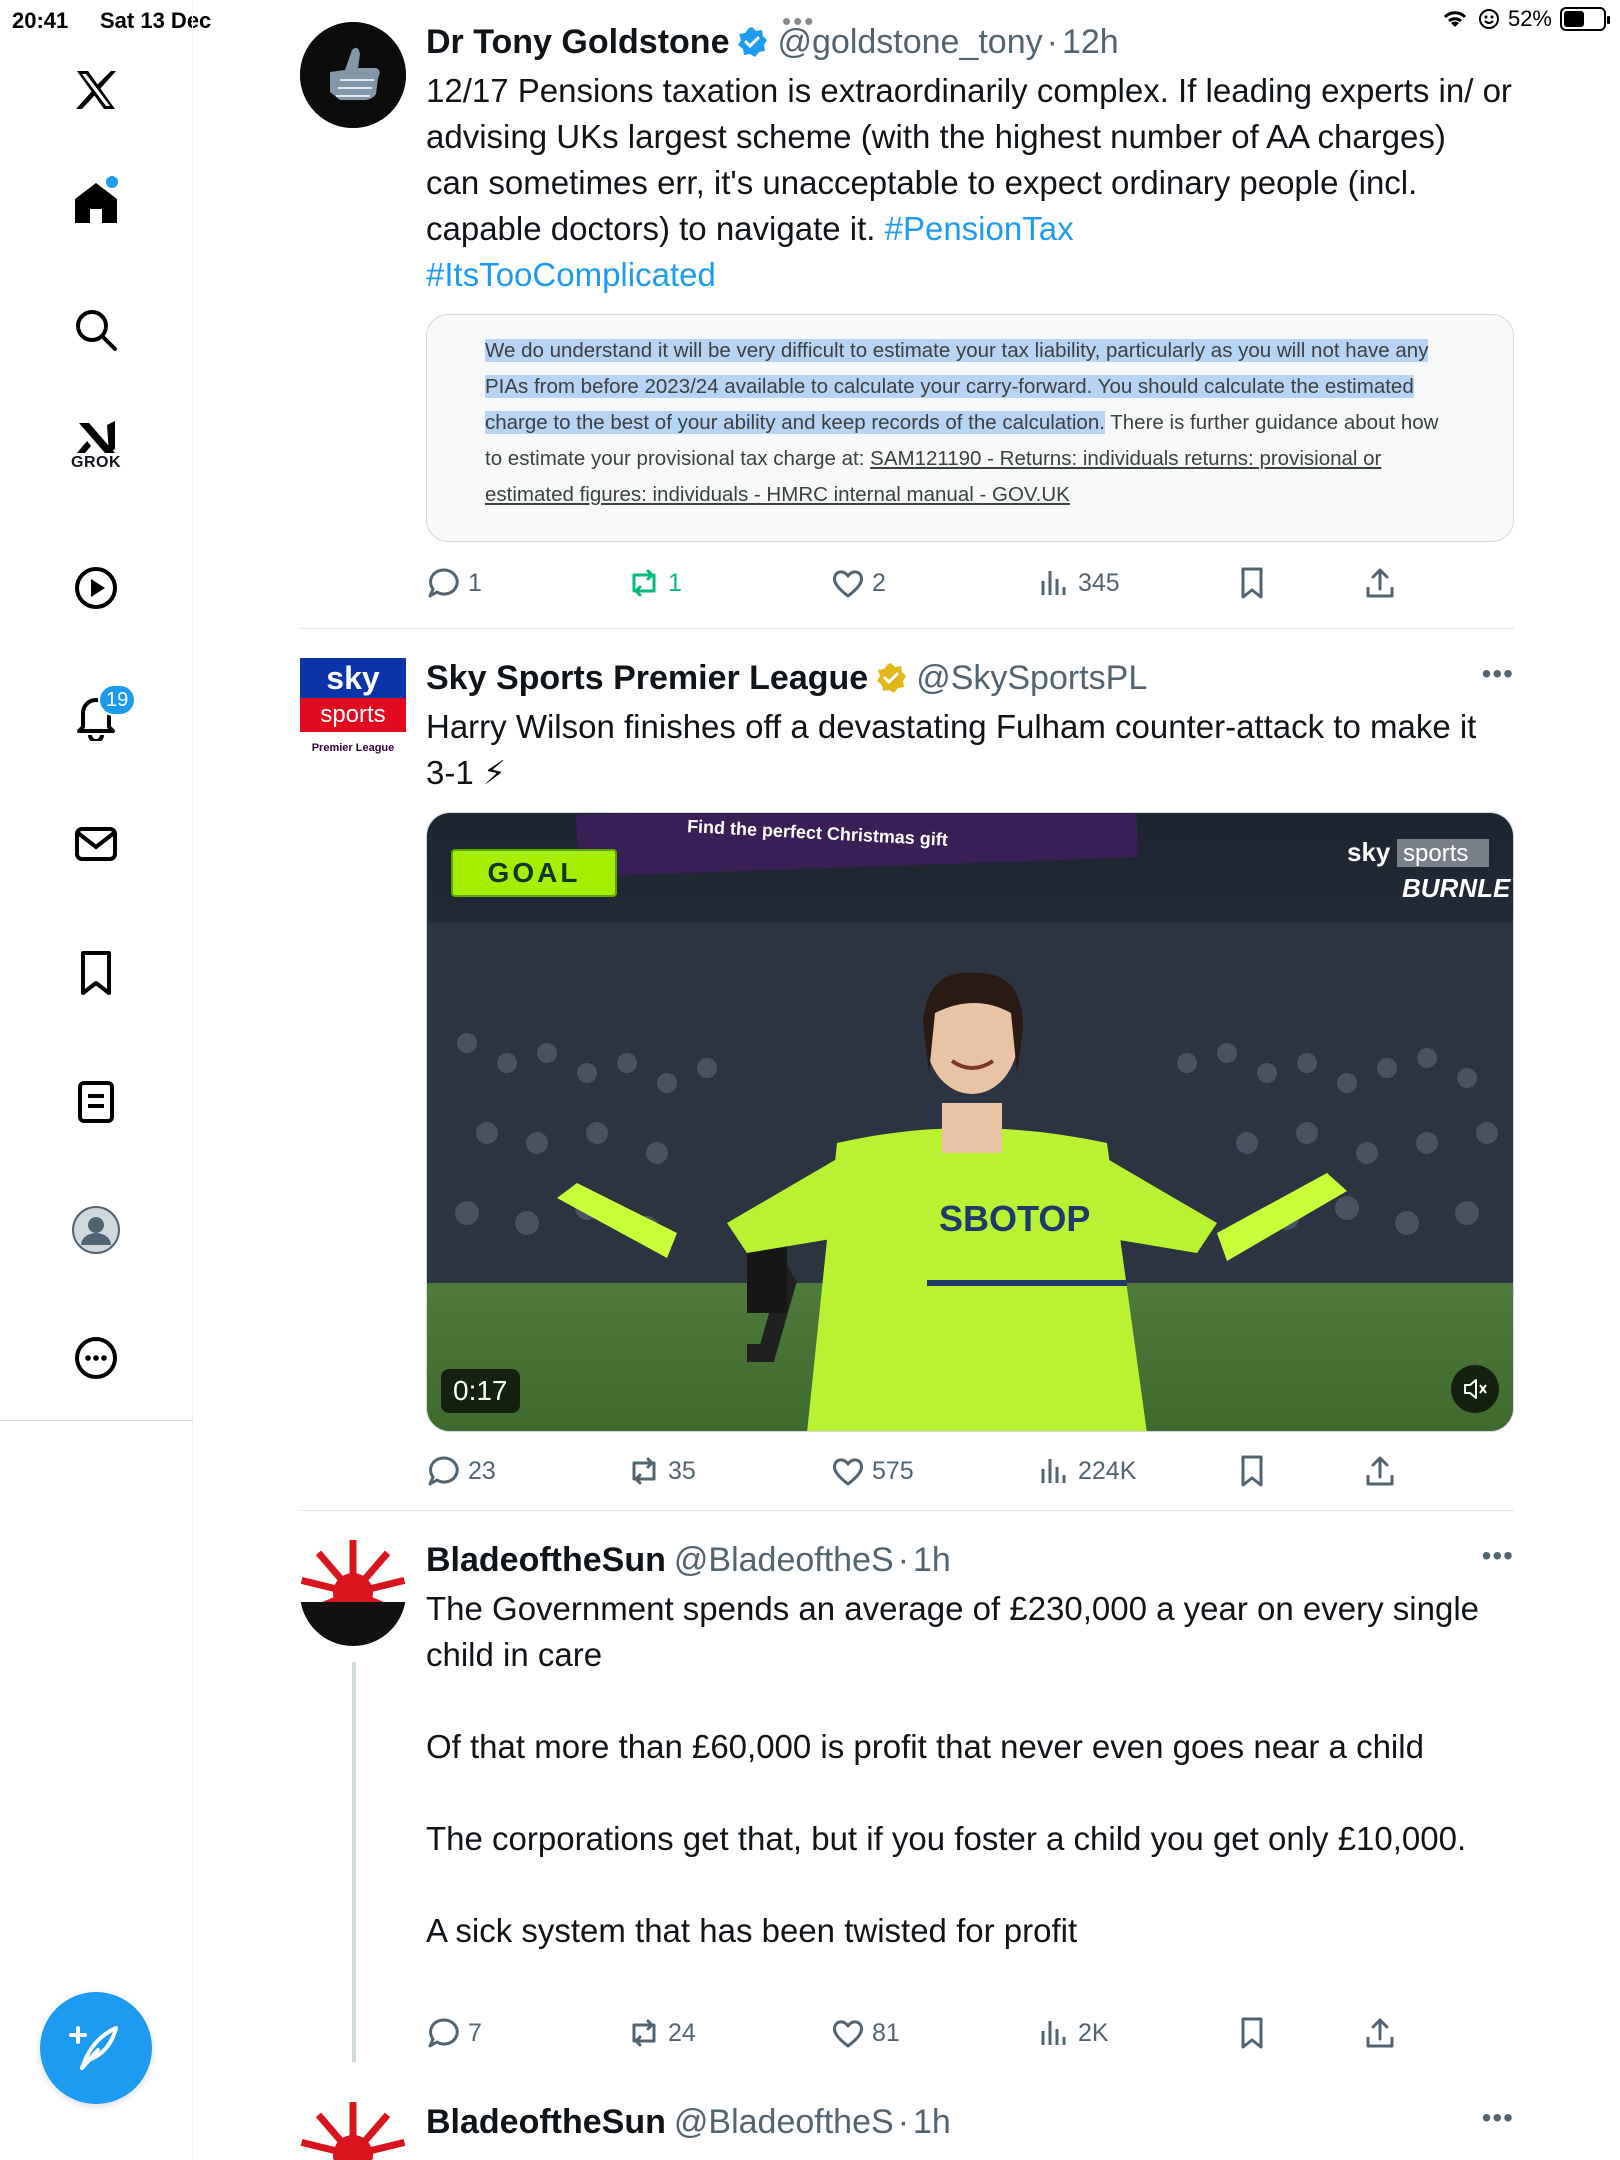 This screenshot has width=1620, height=2160. I want to click on profile-avatar-icon, so click(96, 1230).